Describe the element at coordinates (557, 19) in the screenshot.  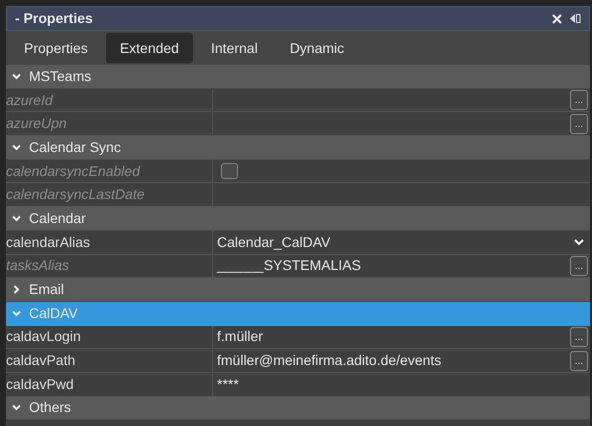
I see `close-icon` at that location.